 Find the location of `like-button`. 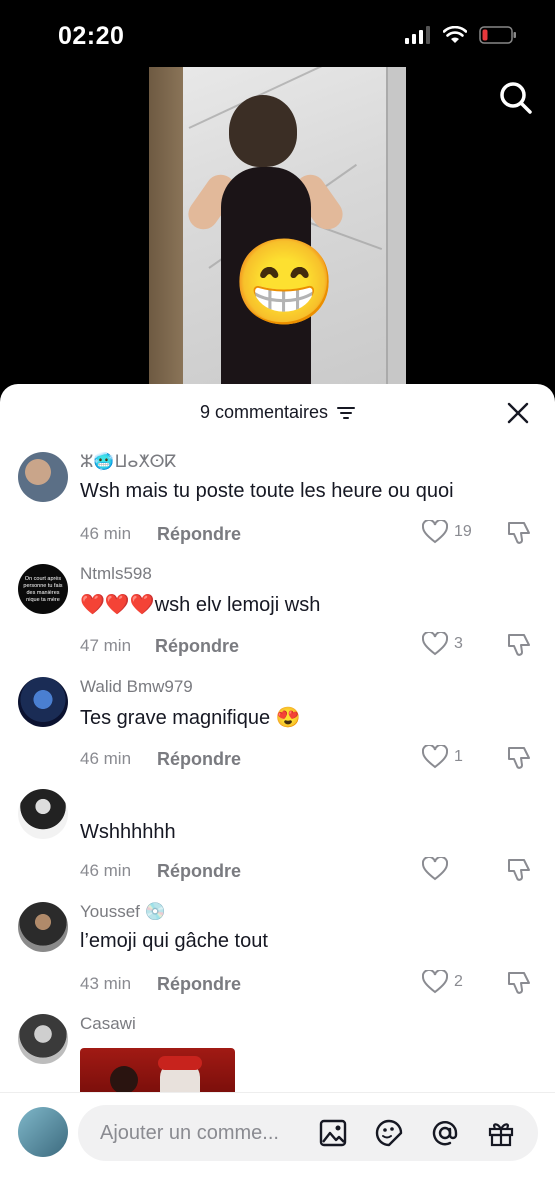

like-button is located at coordinates (438, 869).